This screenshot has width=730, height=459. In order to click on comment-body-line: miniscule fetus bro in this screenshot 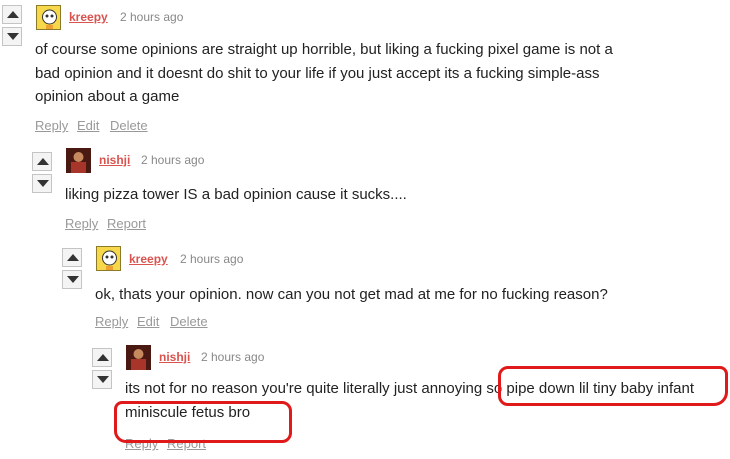, I will do `click(188, 412)`.